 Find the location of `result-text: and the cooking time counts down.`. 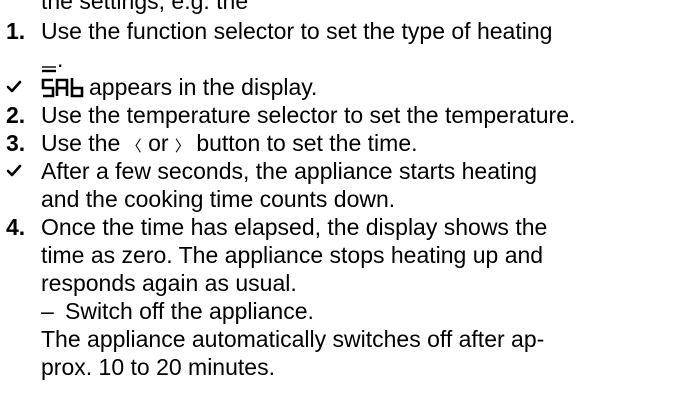

result-text: and the cooking time counts down. is located at coordinates (218, 199).